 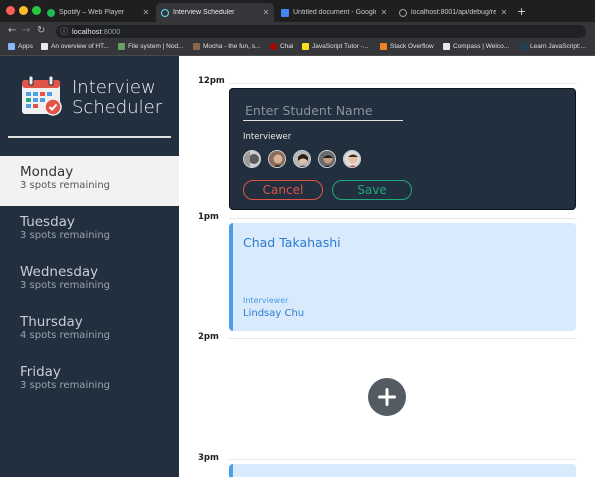 I want to click on brand: Interview Scheduler, so click(x=95, y=99).